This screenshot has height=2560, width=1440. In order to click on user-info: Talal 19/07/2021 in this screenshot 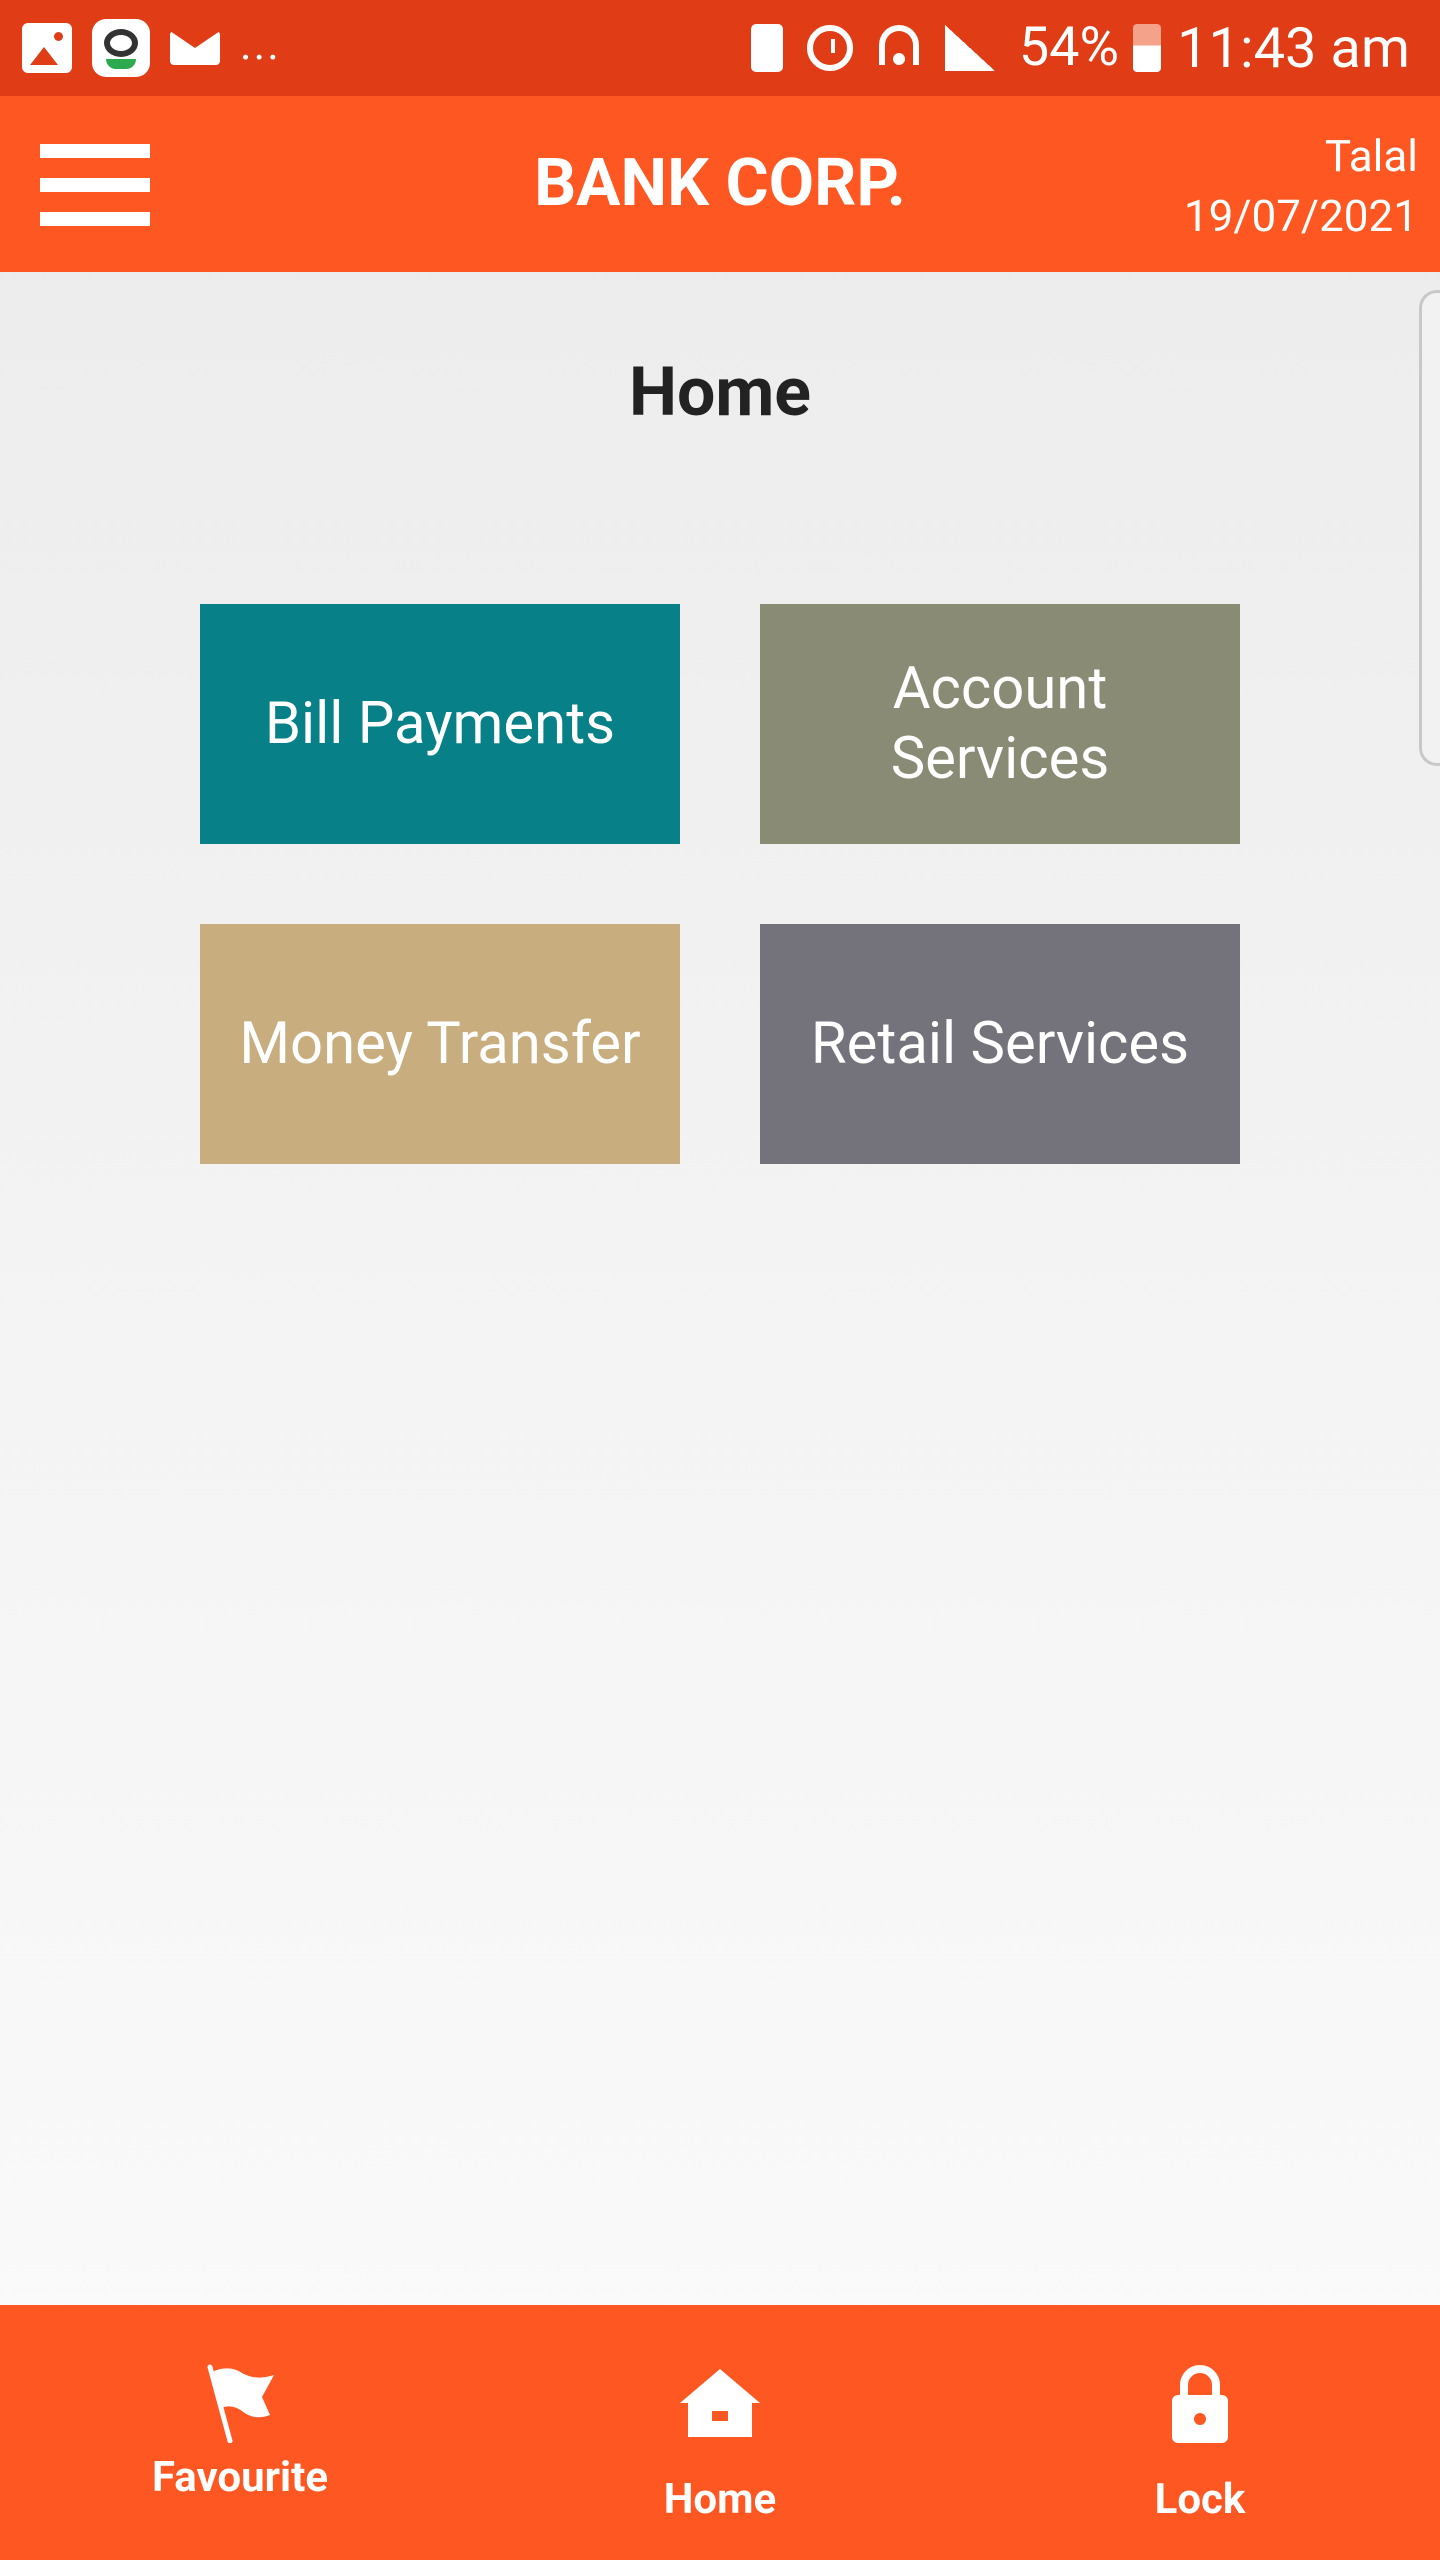, I will do `click(1301, 186)`.